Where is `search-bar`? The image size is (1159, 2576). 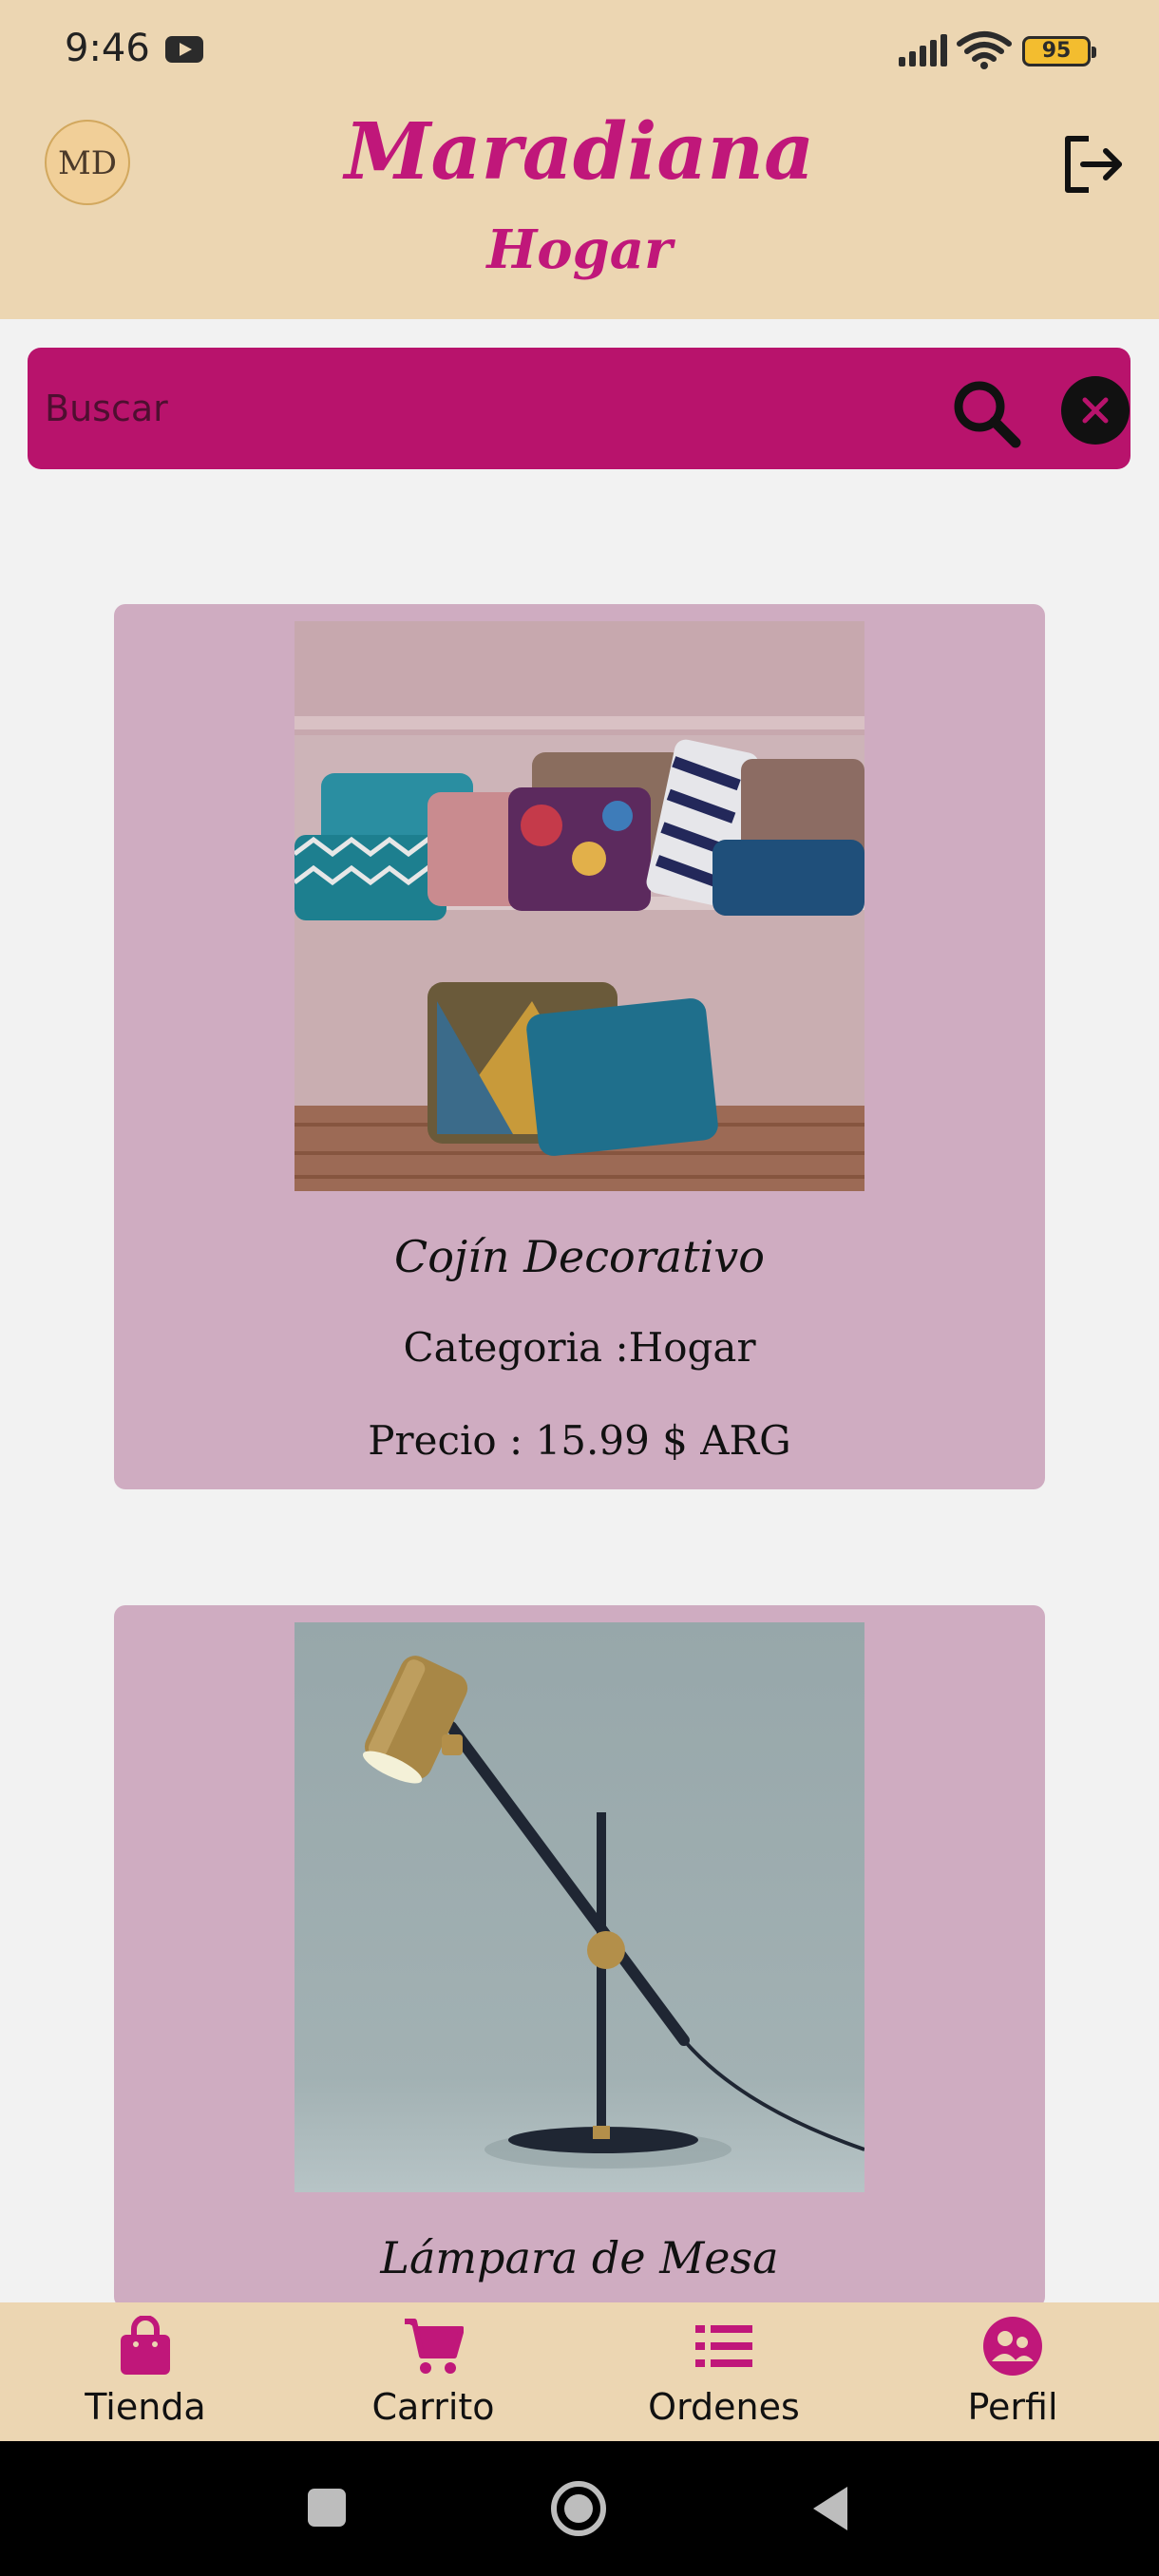
search-bar is located at coordinates (579, 408).